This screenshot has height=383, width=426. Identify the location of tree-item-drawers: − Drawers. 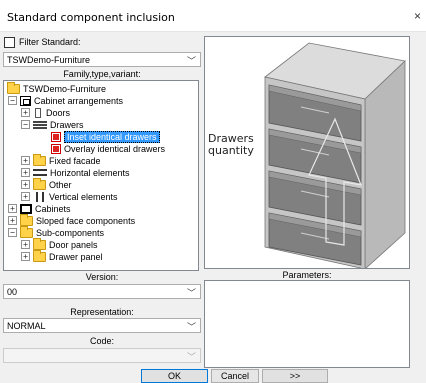
(52, 124).